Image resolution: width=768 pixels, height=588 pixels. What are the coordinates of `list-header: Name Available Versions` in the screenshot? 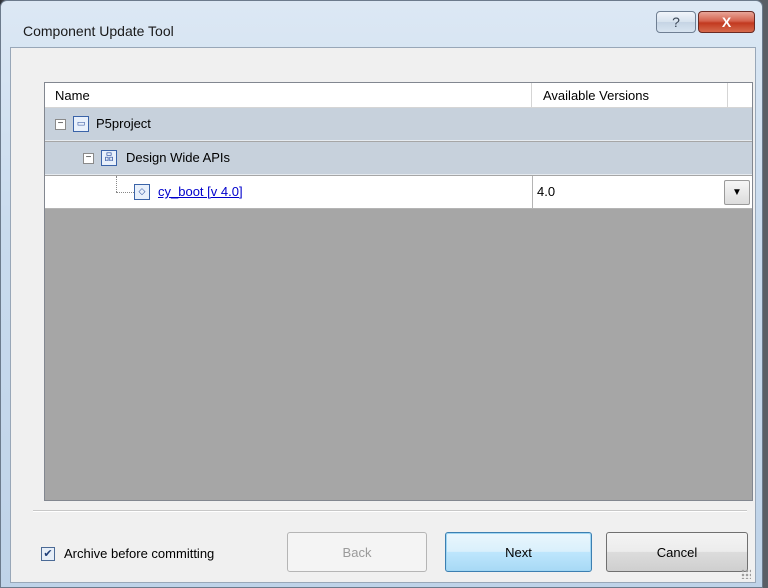 It's located at (398, 95).